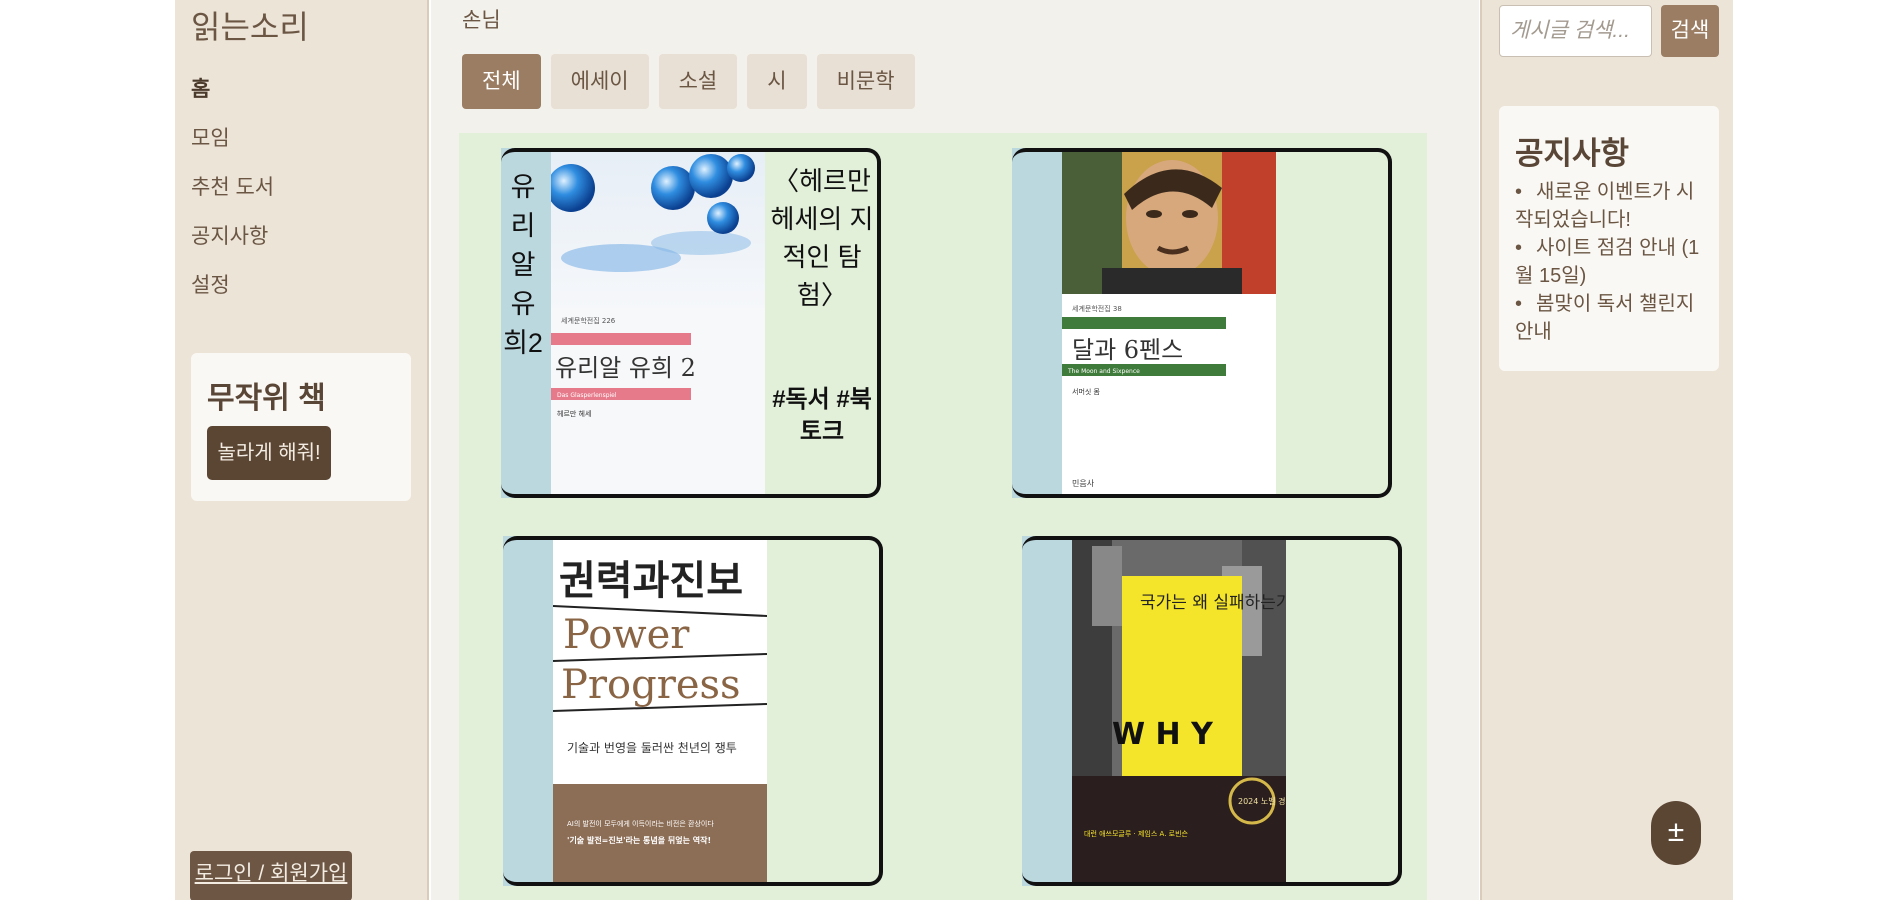 The width and height of the screenshot is (1900, 900). What do you see at coordinates (698, 81) in the screenshot?
I see `tab-novel: 소설` at bounding box center [698, 81].